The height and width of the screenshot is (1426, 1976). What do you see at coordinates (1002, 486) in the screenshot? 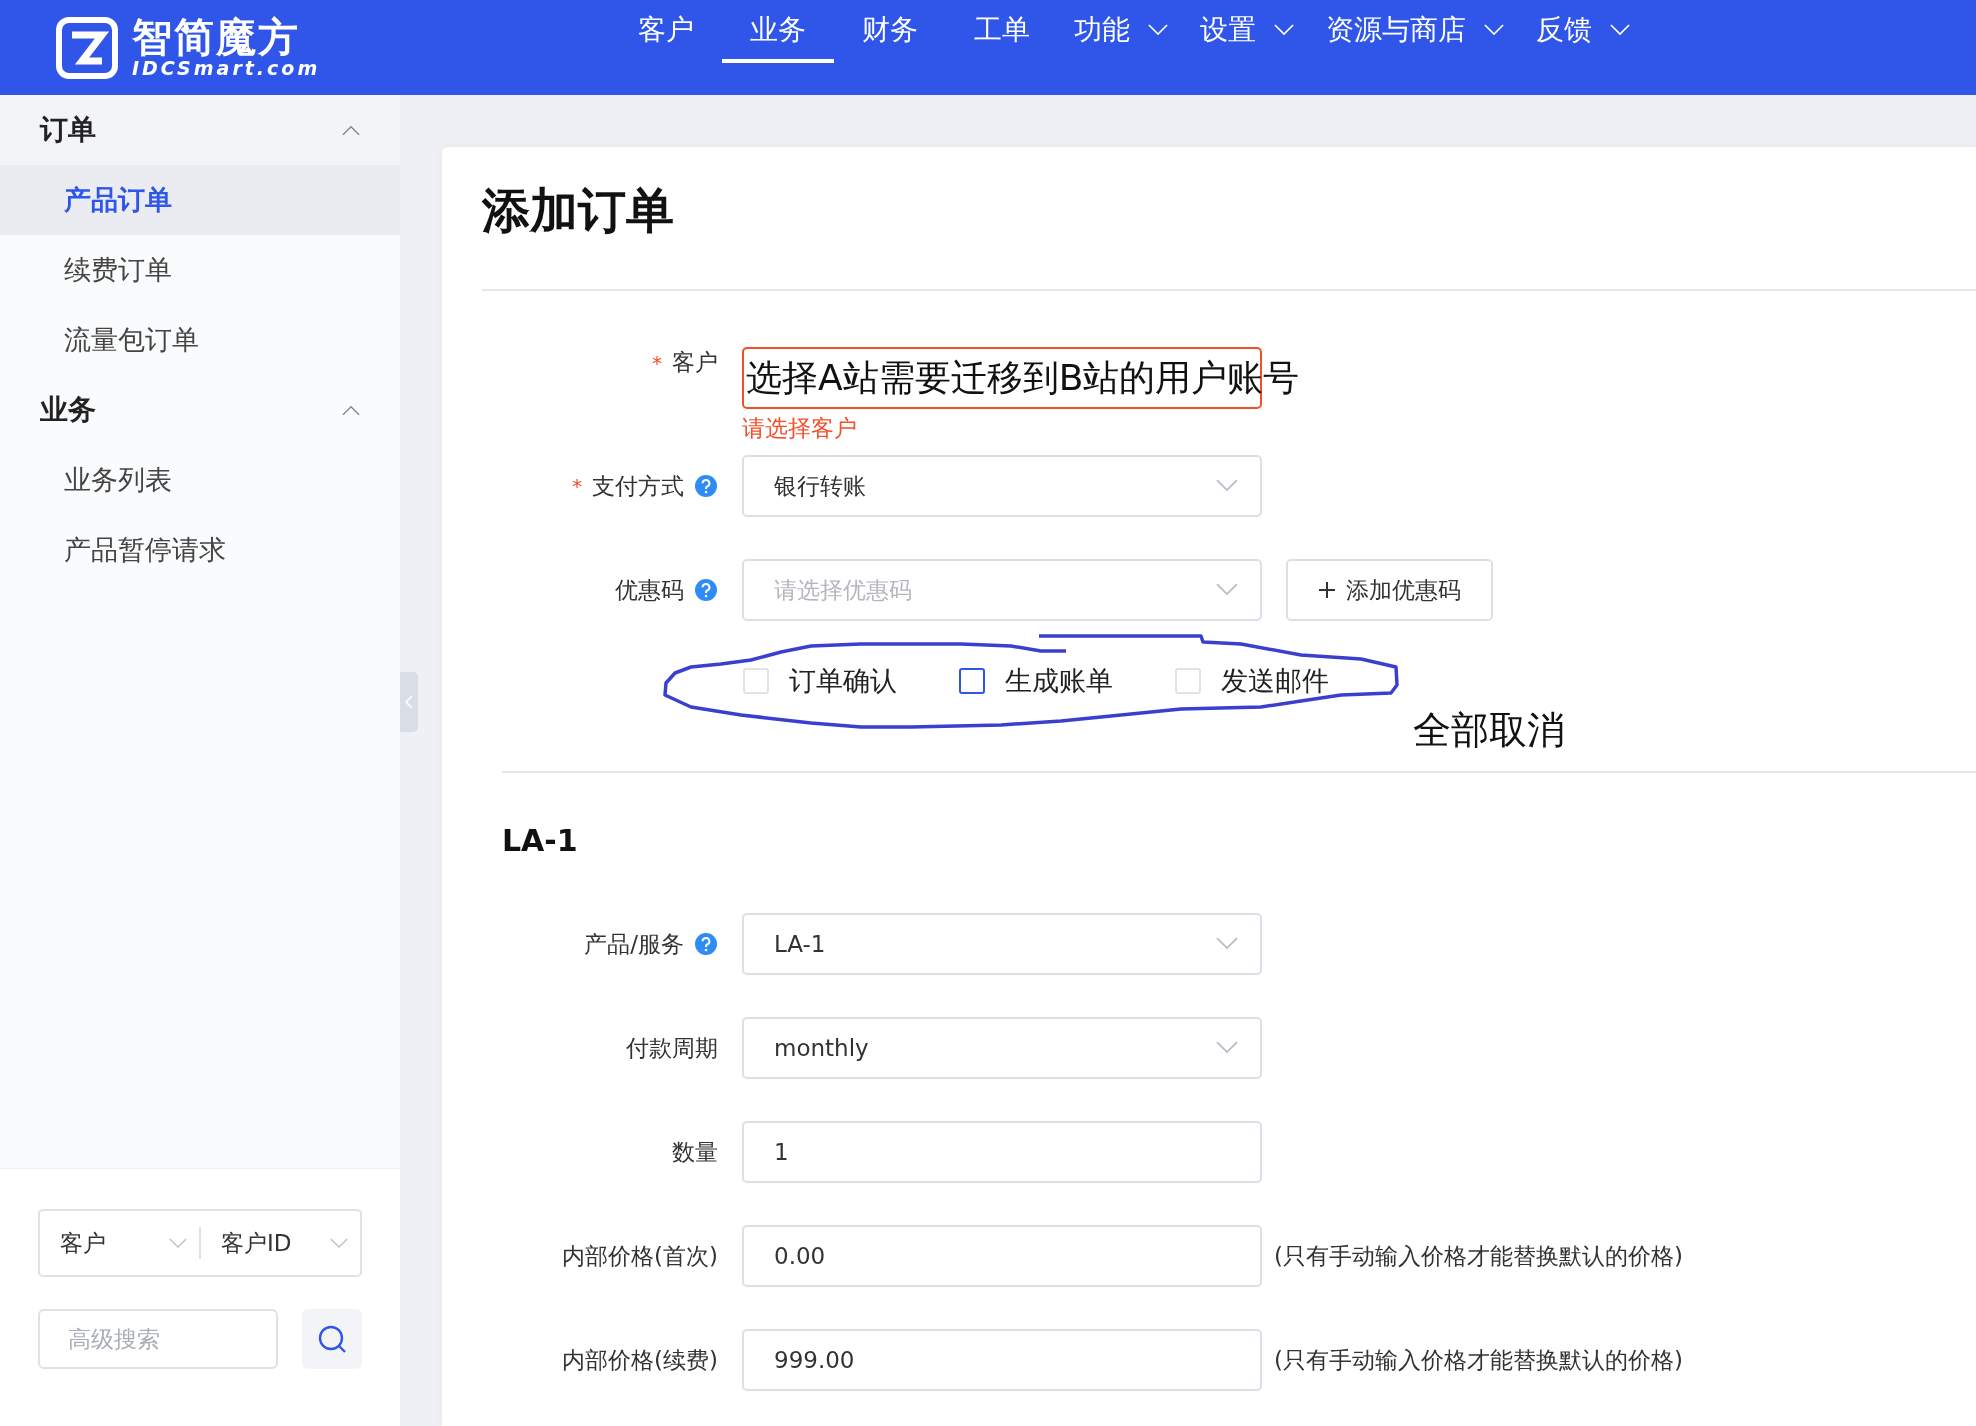
I see `dropdown-select: 银行转账` at bounding box center [1002, 486].